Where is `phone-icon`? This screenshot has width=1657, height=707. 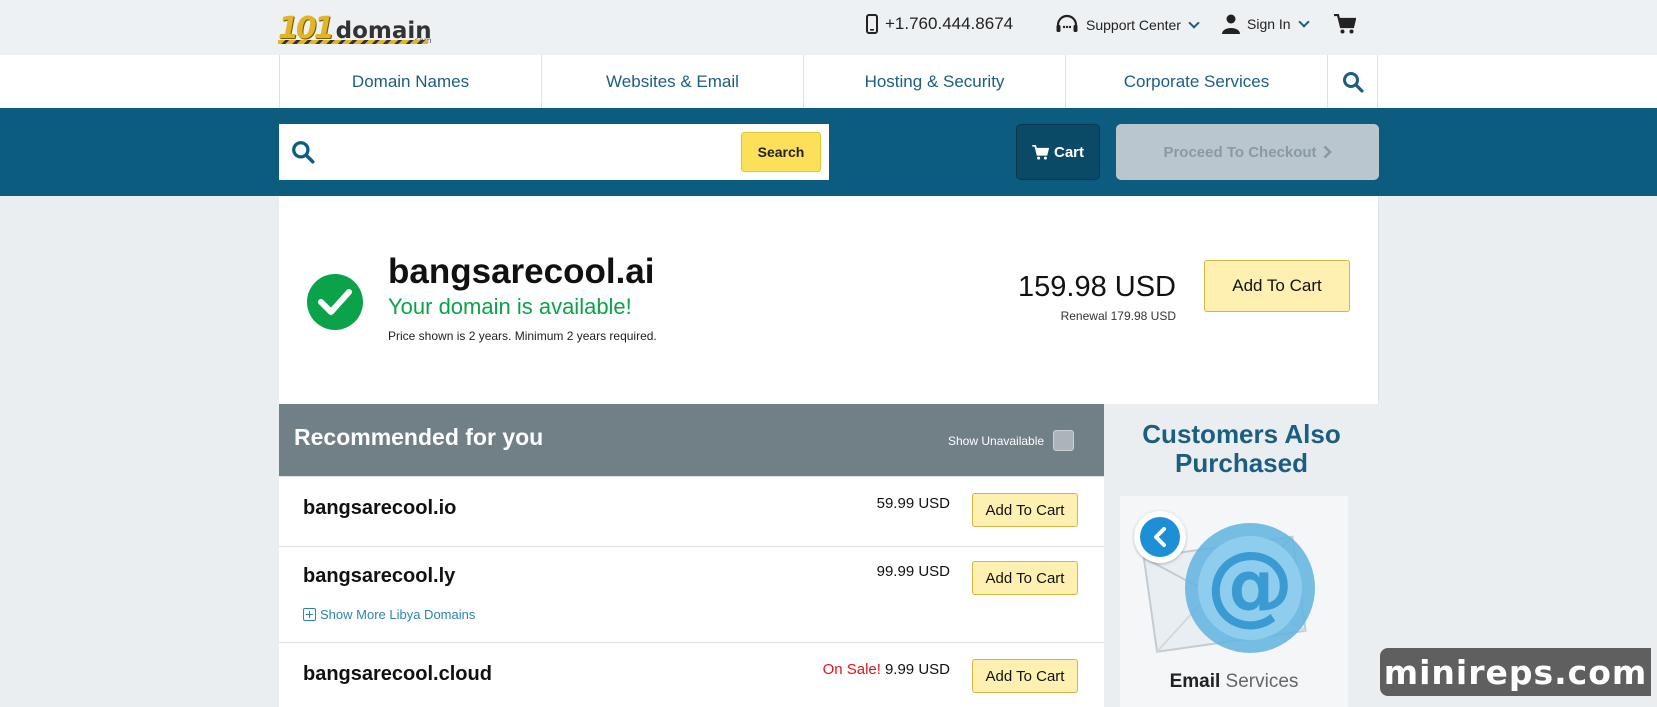 phone-icon is located at coordinates (872, 24).